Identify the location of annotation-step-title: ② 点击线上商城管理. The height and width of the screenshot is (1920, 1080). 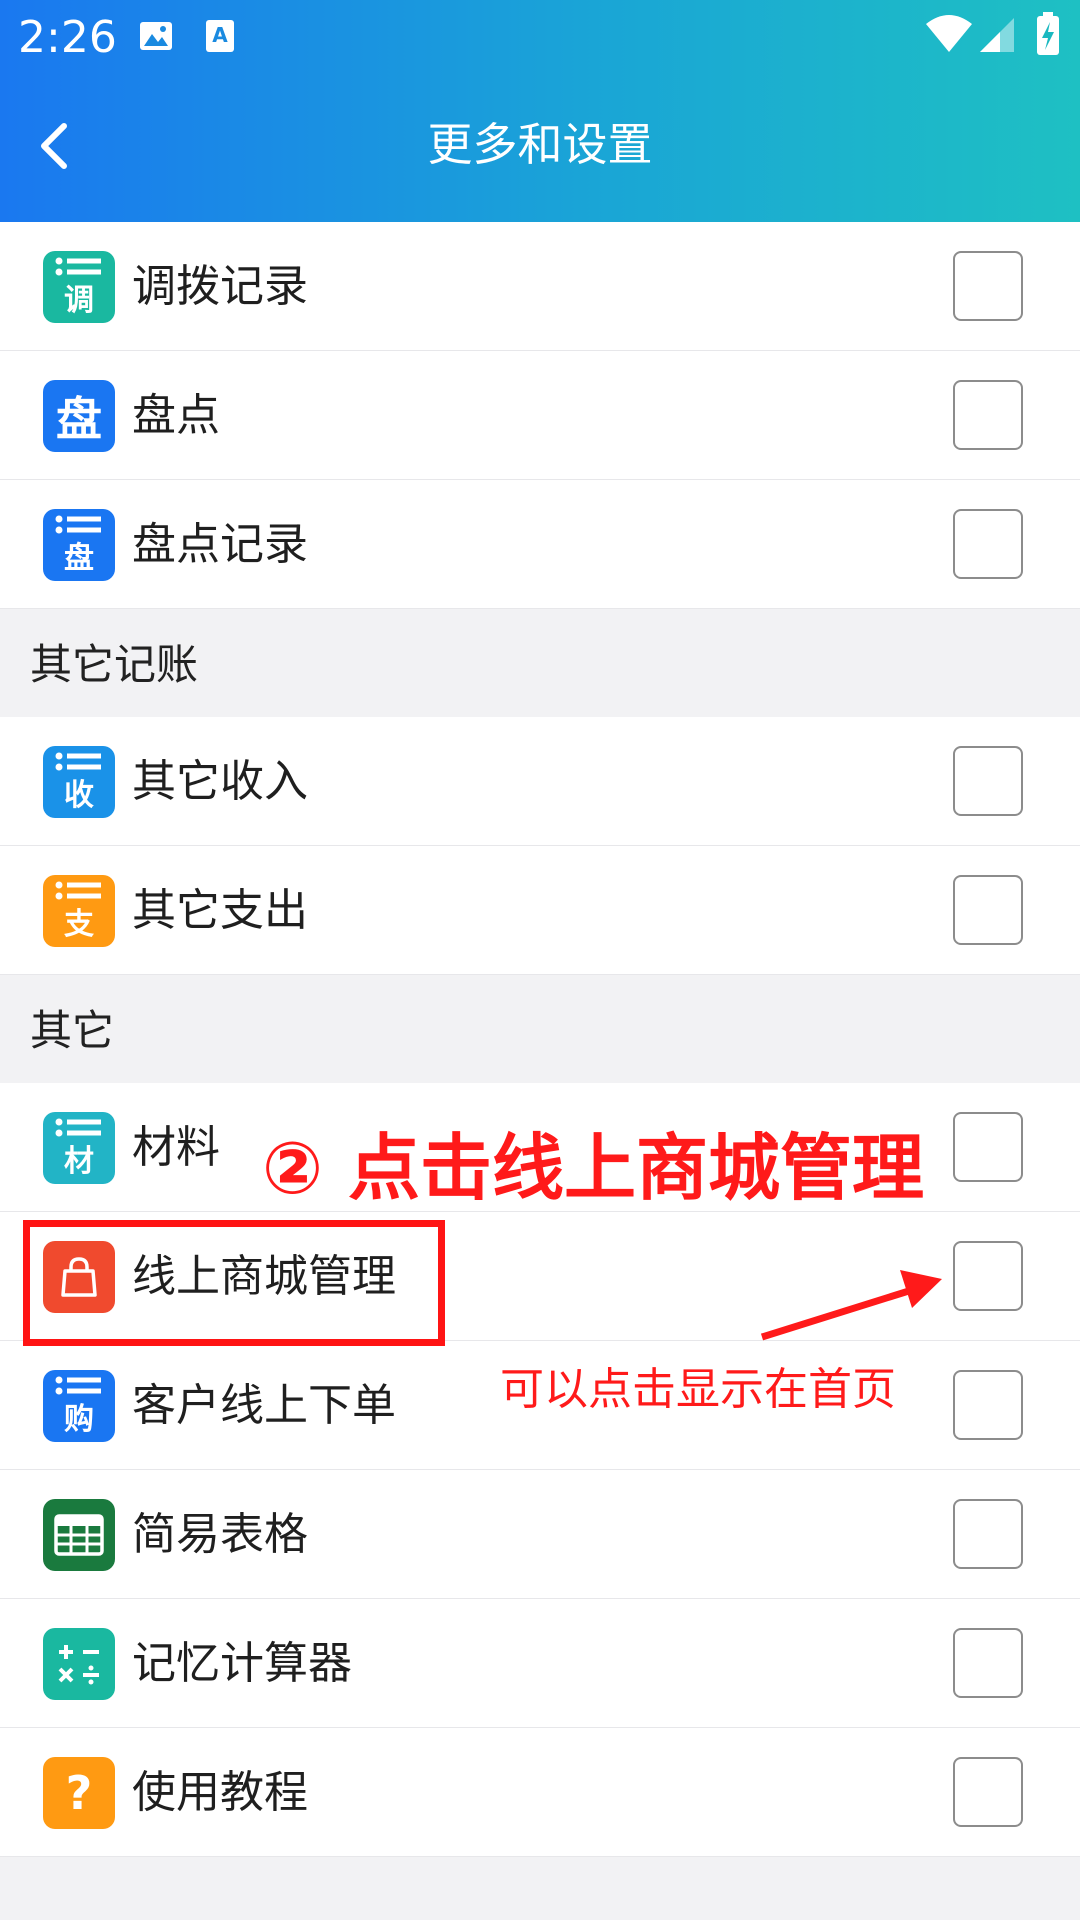
(593, 1168).